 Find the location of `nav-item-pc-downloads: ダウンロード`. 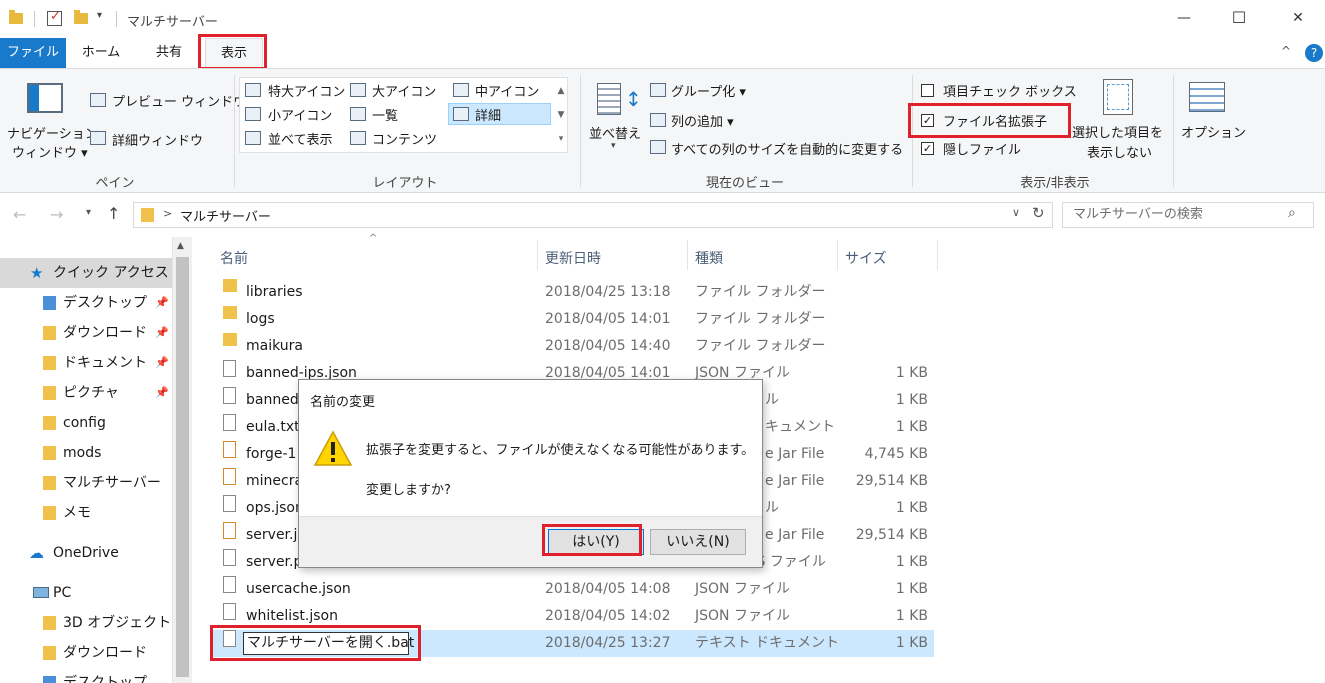

nav-item-pc-downloads: ダウンロード is located at coordinates (86, 653).